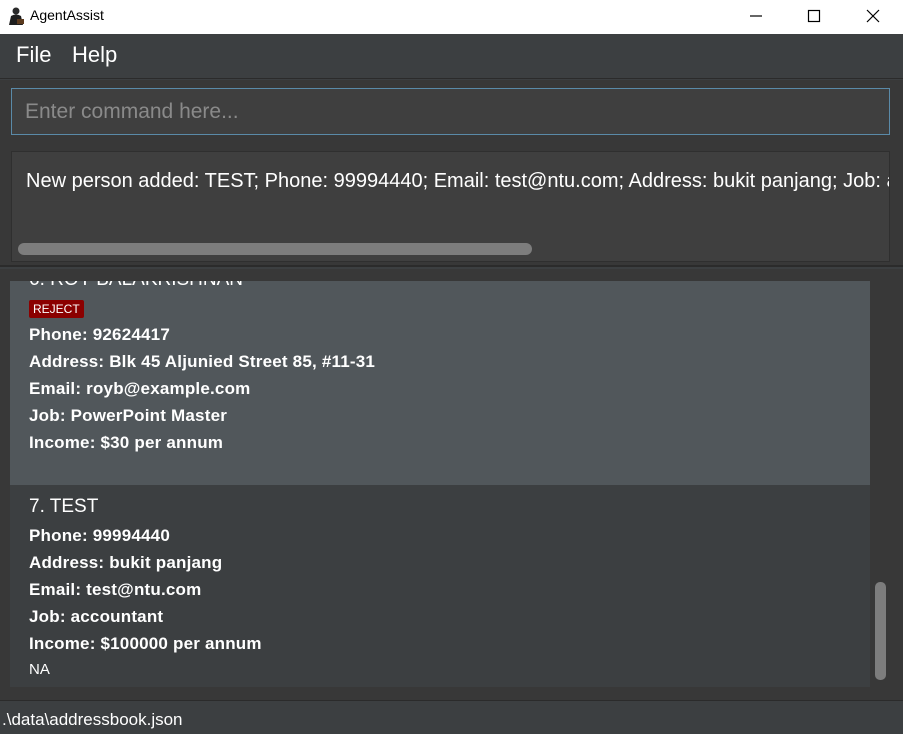  What do you see at coordinates (115, 589) in the screenshot?
I see `person-email: Email: test@ntu.com` at bounding box center [115, 589].